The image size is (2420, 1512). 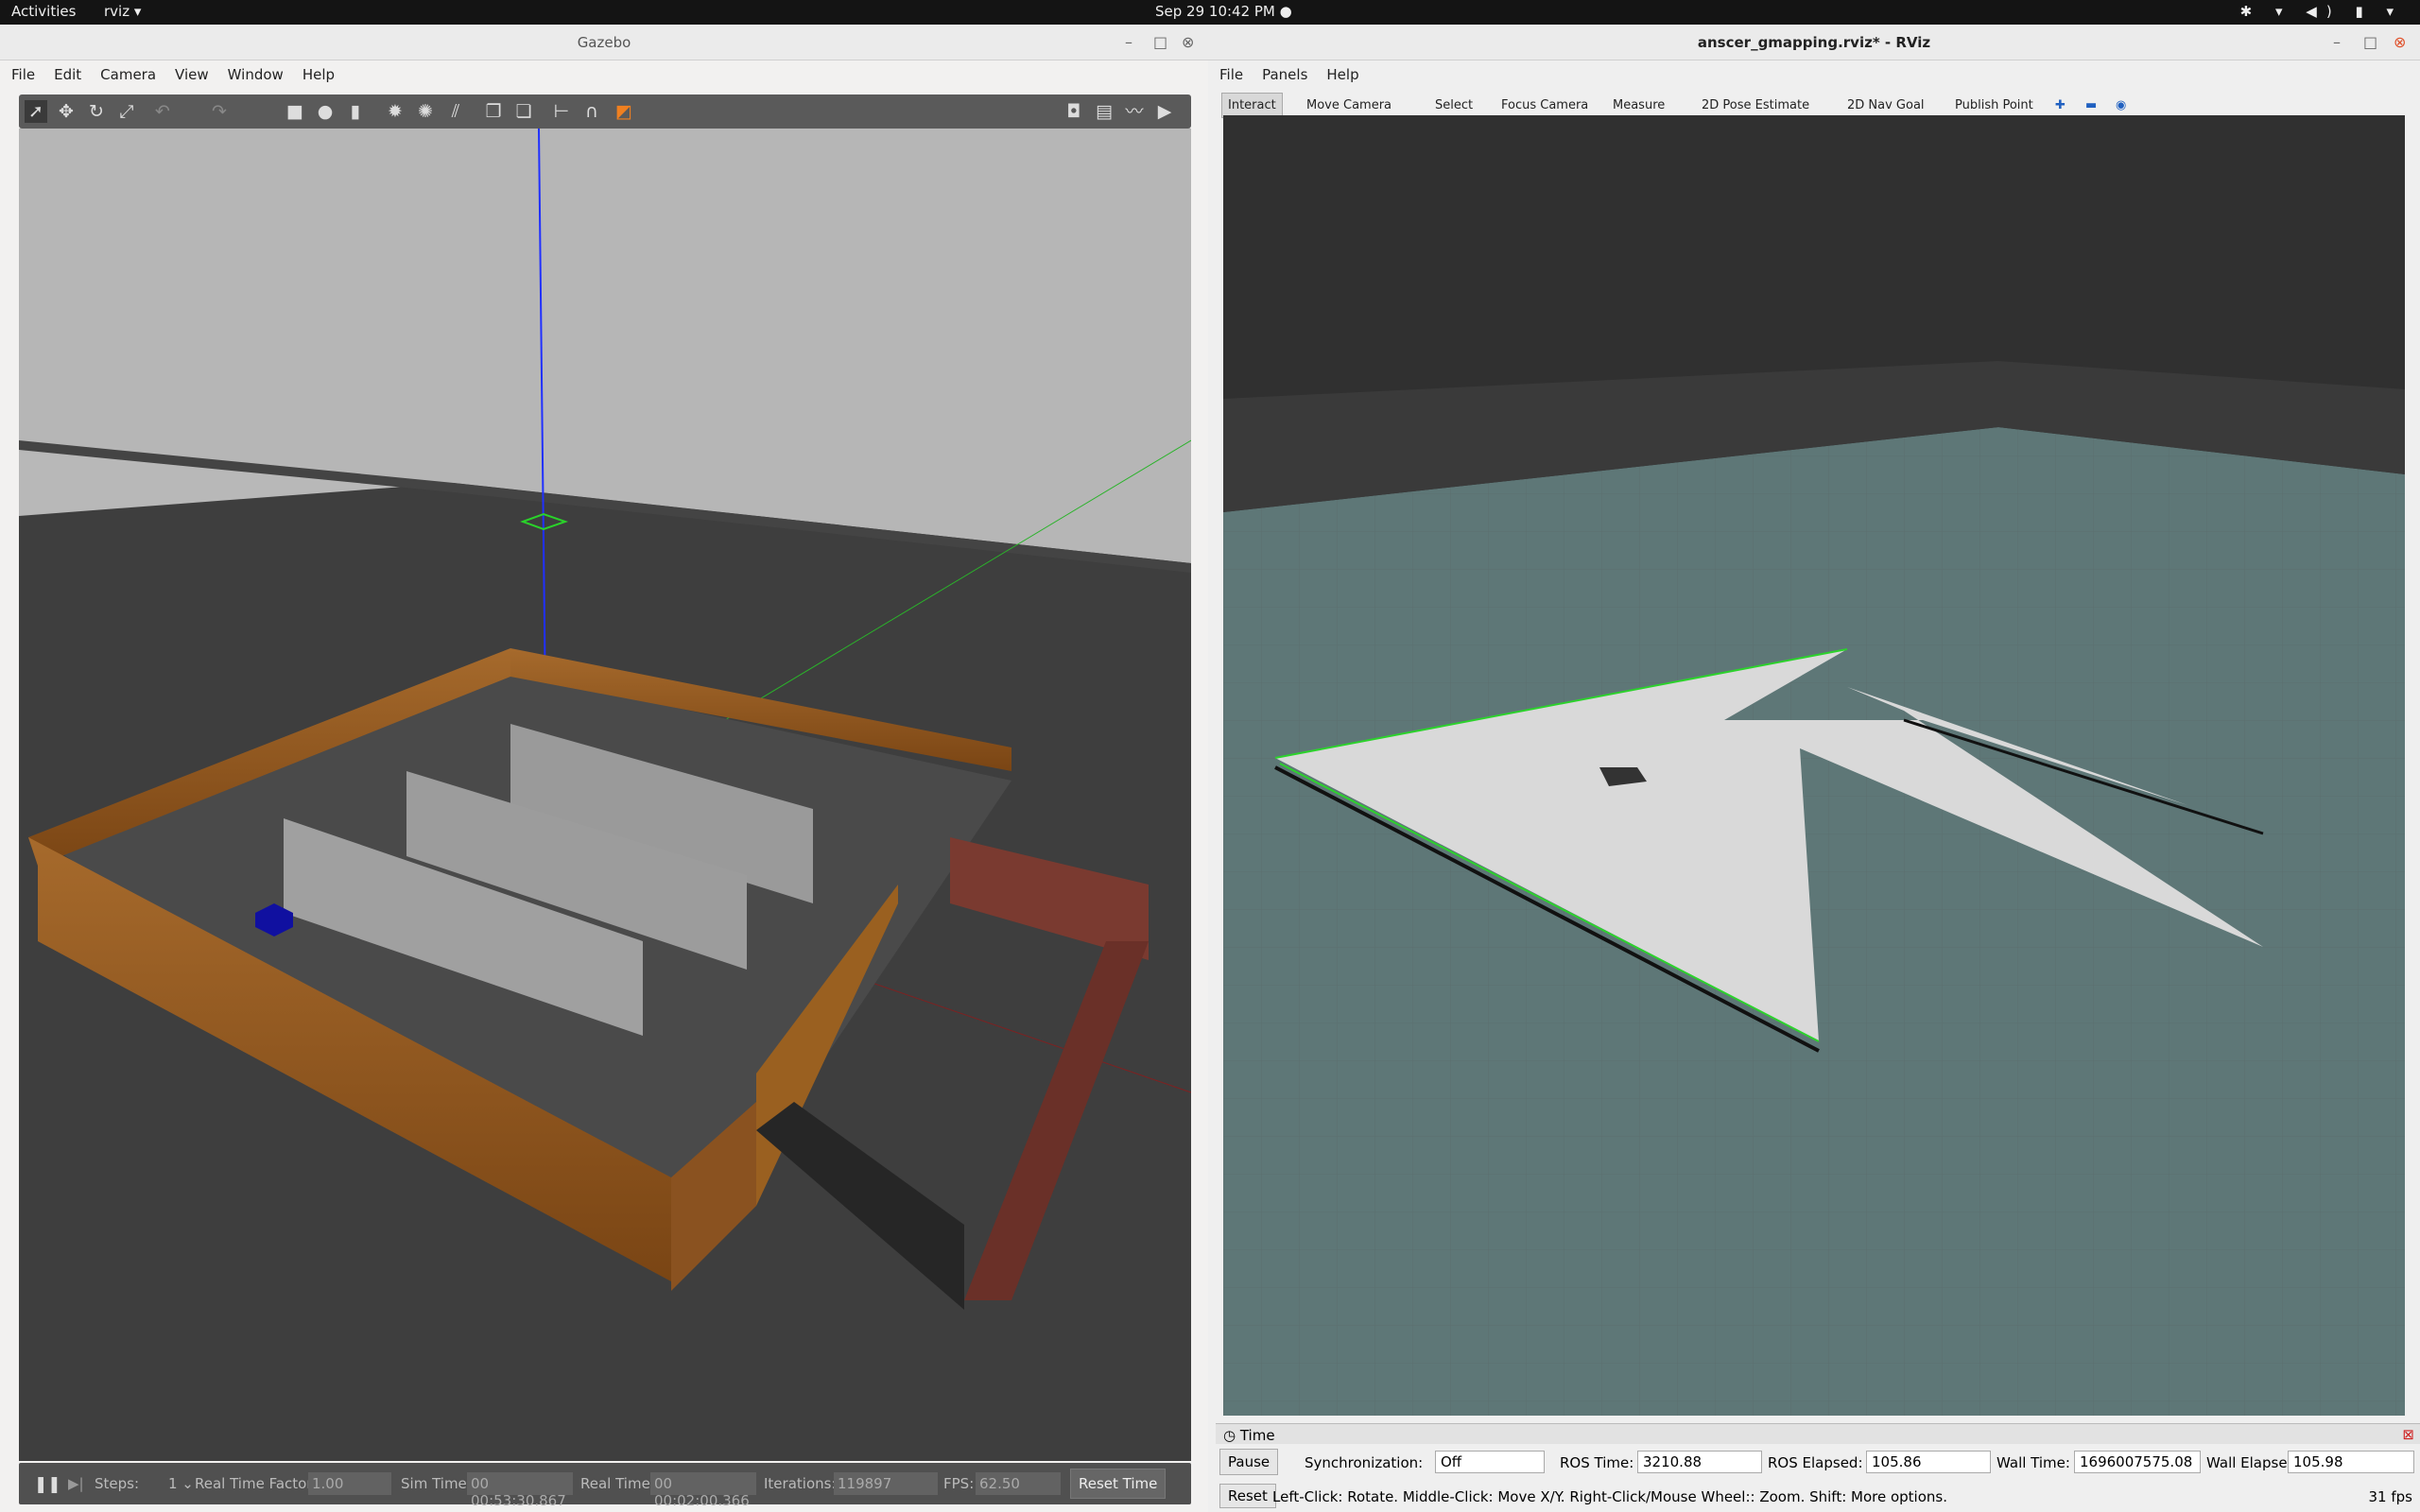 What do you see at coordinates (1490, 1462) in the screenshot?
I see `sync-select: Off` at bounding box center [1490, 1462].